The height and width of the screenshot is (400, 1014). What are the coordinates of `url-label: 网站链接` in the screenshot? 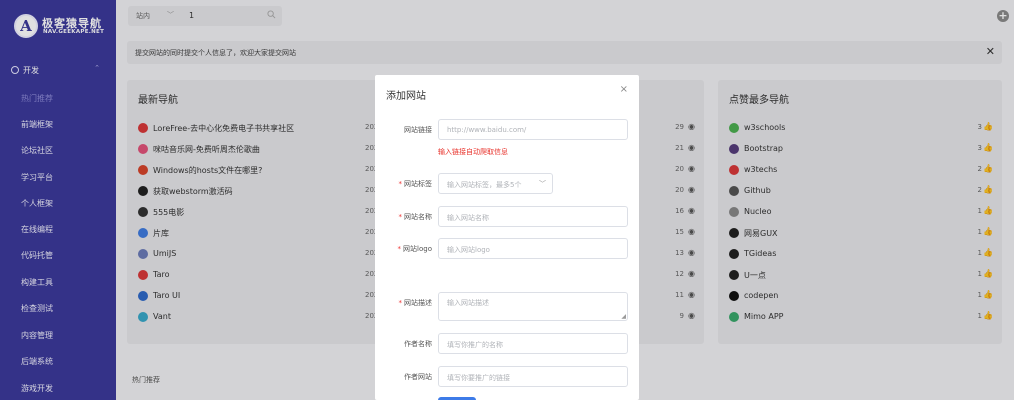 It's located at (418, 130).